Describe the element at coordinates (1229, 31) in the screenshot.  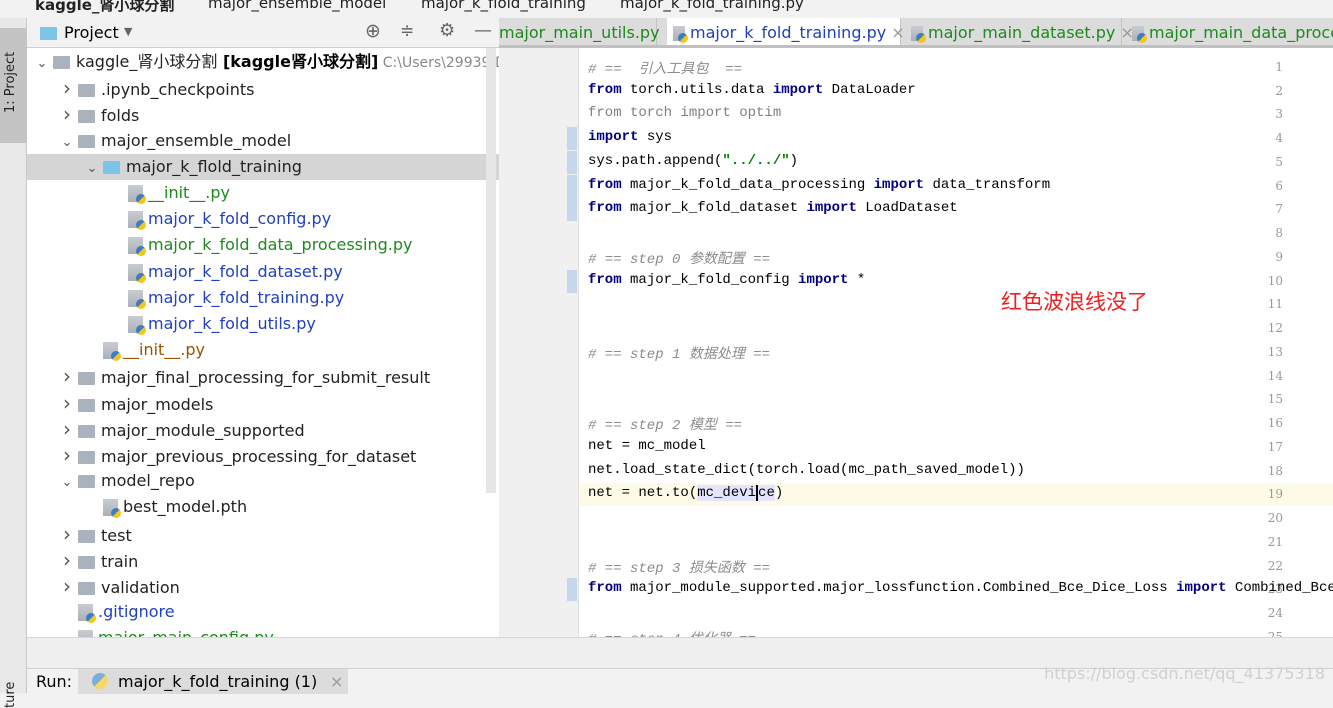
I see `editor-tab: major_main_data_proce` at that location.